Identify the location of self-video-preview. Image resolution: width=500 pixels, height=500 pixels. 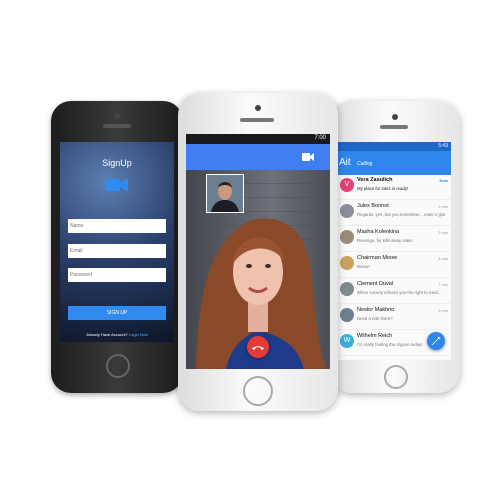
(225, 193).